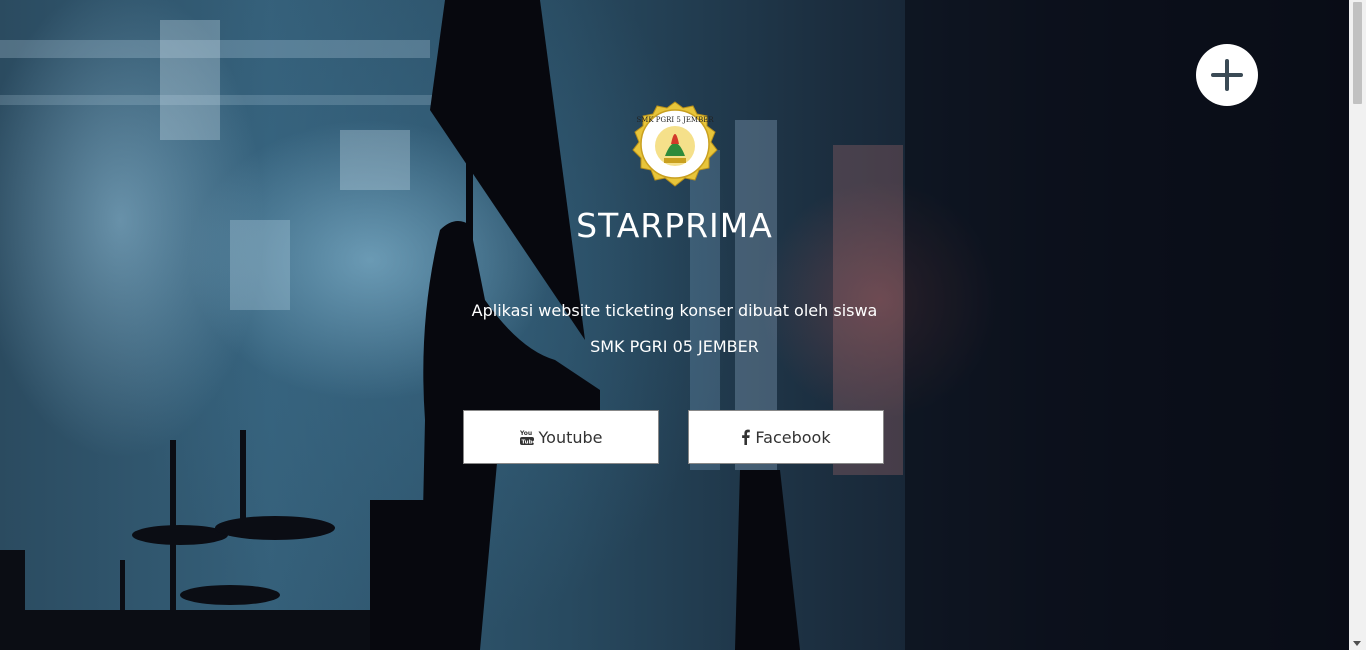 This screenshot has width=1366, height=650. I want to click on scrollbar-thumb, so click(1357, 53).